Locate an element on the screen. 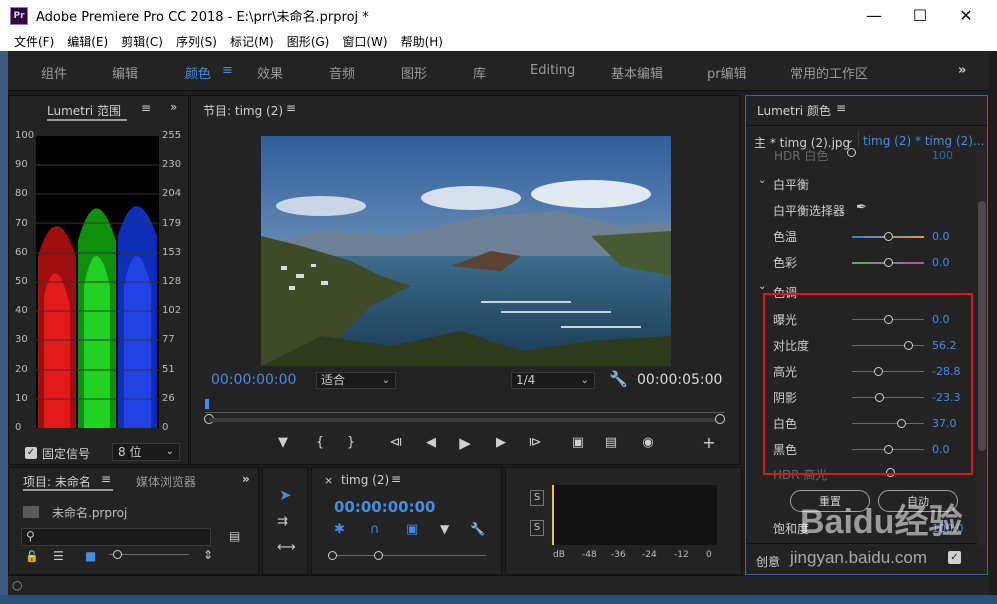  close-icon: ✕ is located at coordinates (966, 15).